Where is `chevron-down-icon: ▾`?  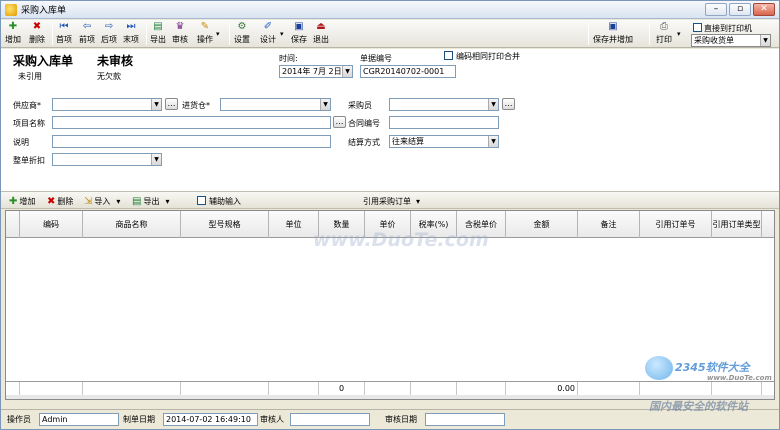 chevron-down-icon: ▾ is located at coordinates (418, 201).